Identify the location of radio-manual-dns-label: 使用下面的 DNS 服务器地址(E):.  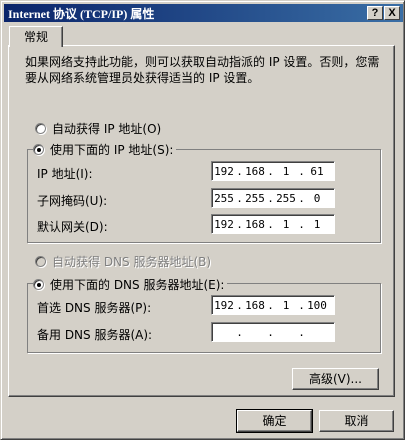
(137, 285).